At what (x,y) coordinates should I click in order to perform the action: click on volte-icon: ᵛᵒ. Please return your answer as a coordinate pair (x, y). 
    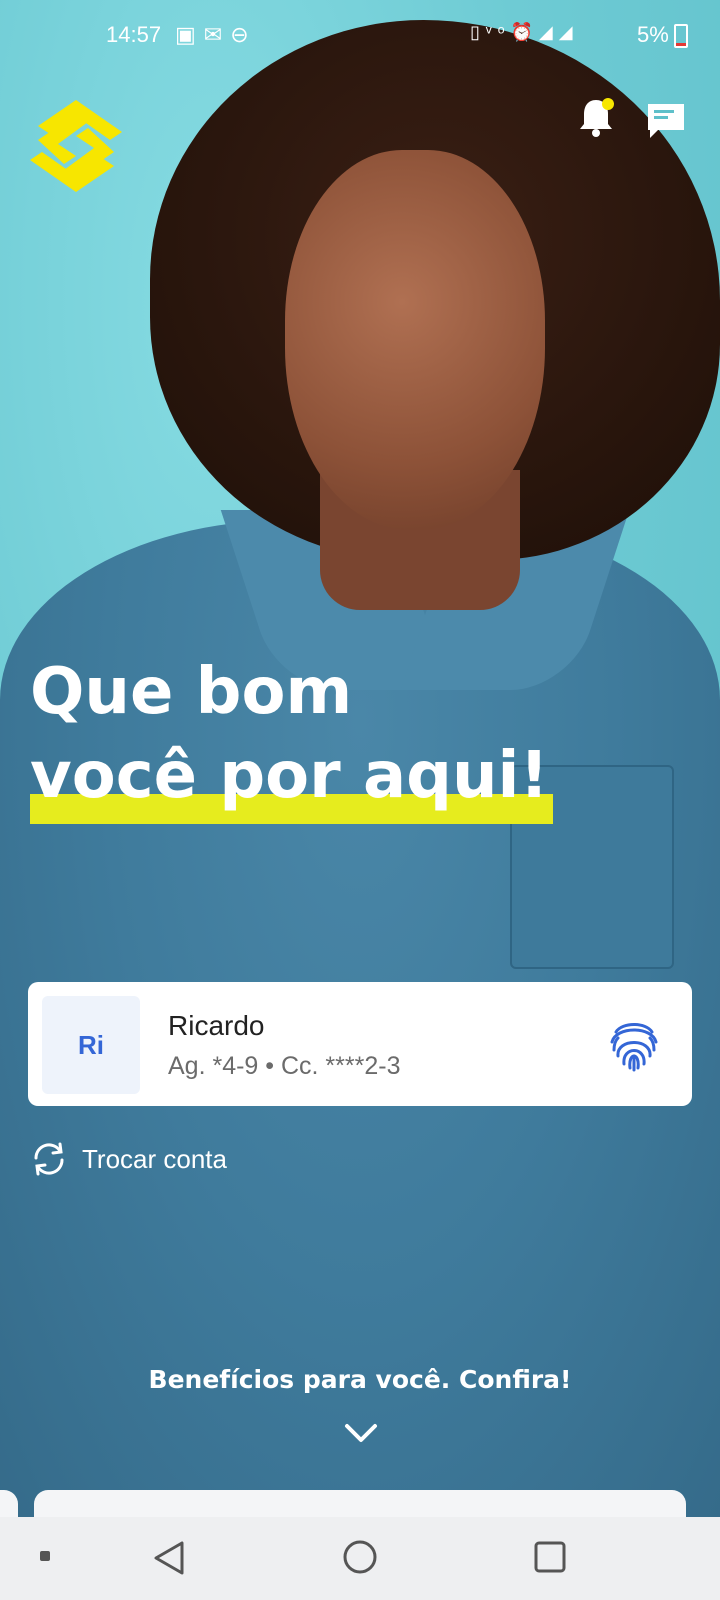
    Looking at the image, I should click on (498, 32).